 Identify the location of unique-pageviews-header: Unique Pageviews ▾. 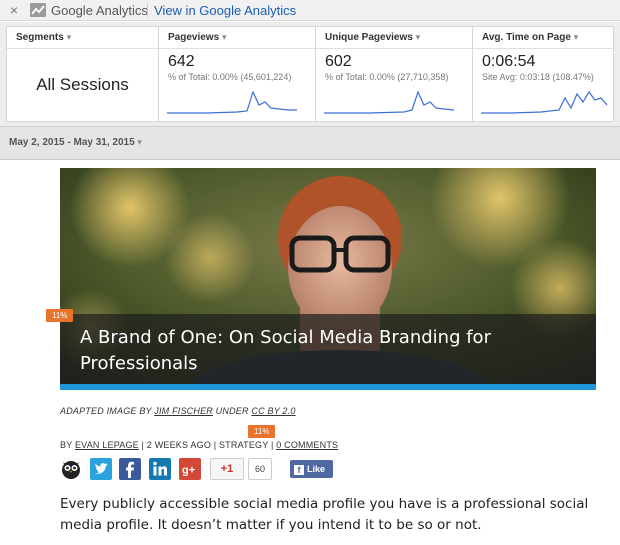
(394, 38).